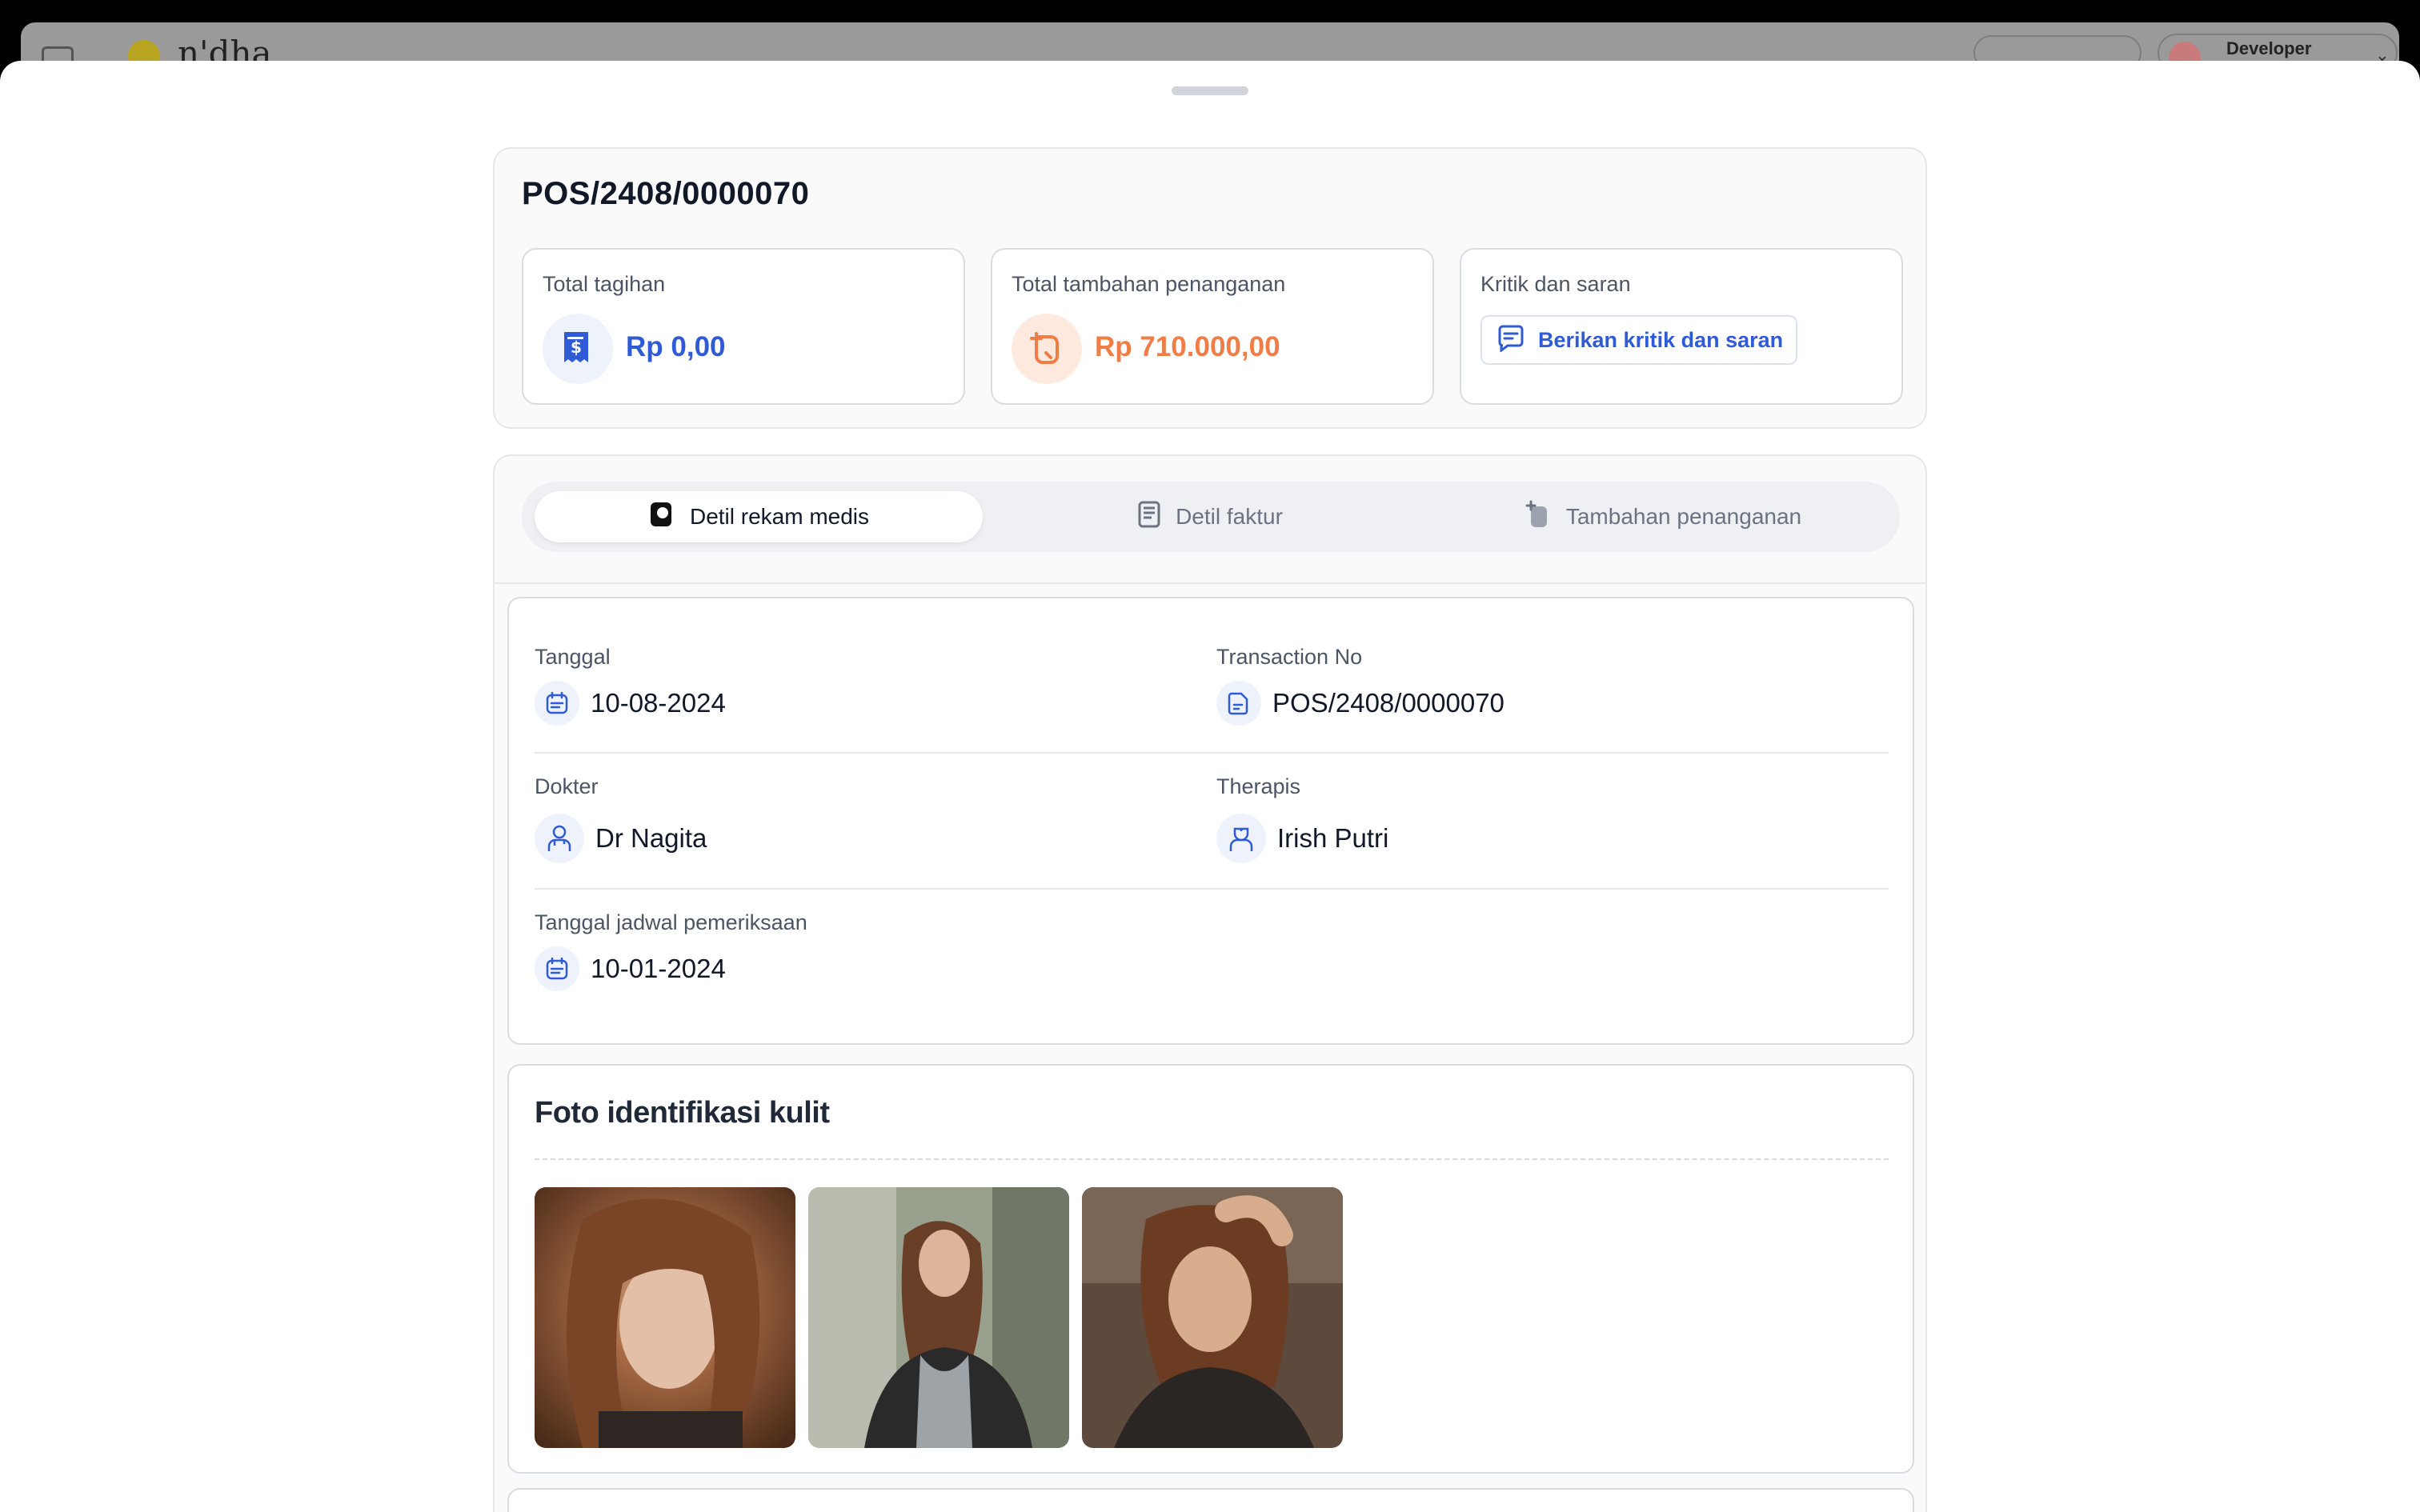  Describe the element at coordinates (1510, 340) in the screenshot. I see `message-icon` at that location.